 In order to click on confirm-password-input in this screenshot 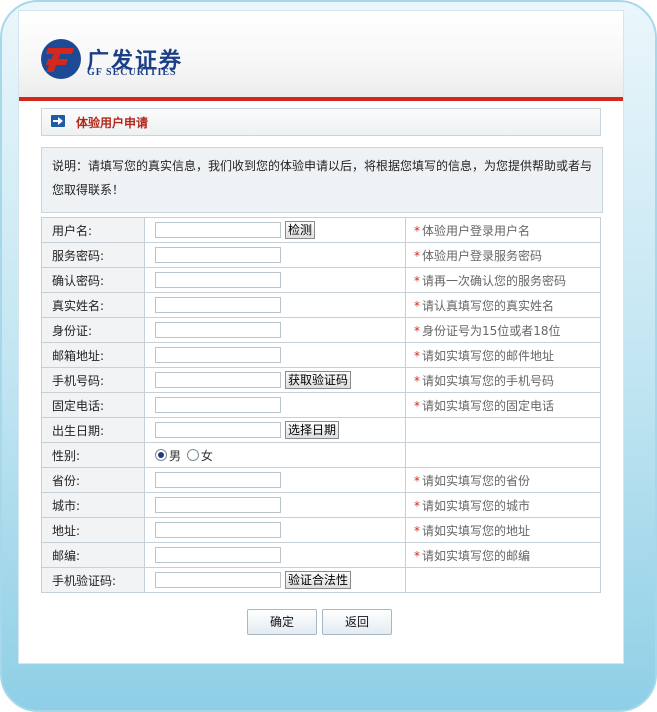, I will do `click(218, 280)`.